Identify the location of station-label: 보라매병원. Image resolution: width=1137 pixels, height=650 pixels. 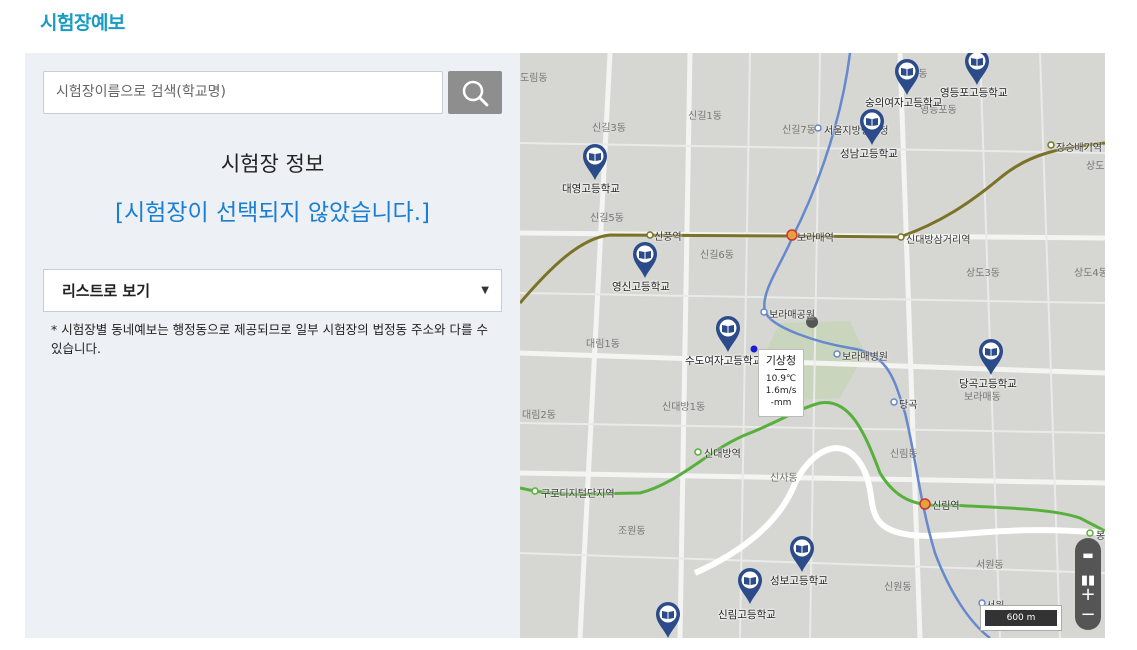
(865, 357).